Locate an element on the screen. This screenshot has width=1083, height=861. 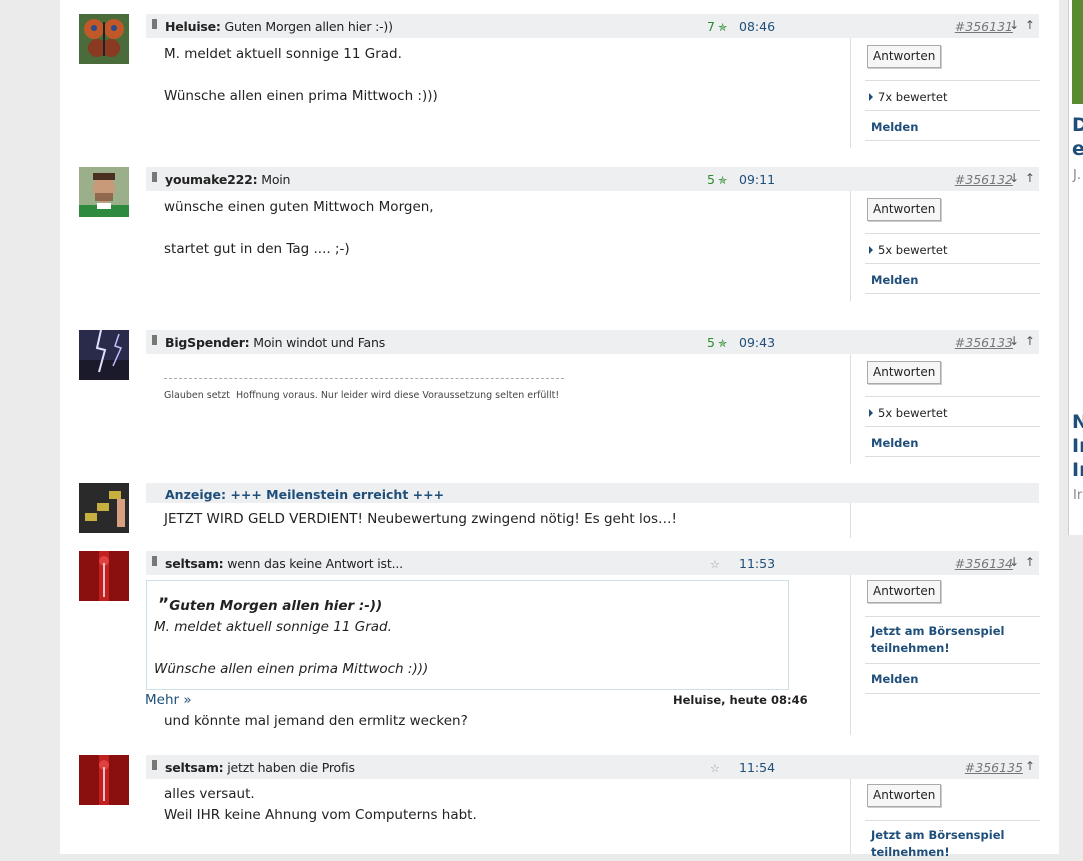
post-author: Heluise: is located at coordinates (193, 26).